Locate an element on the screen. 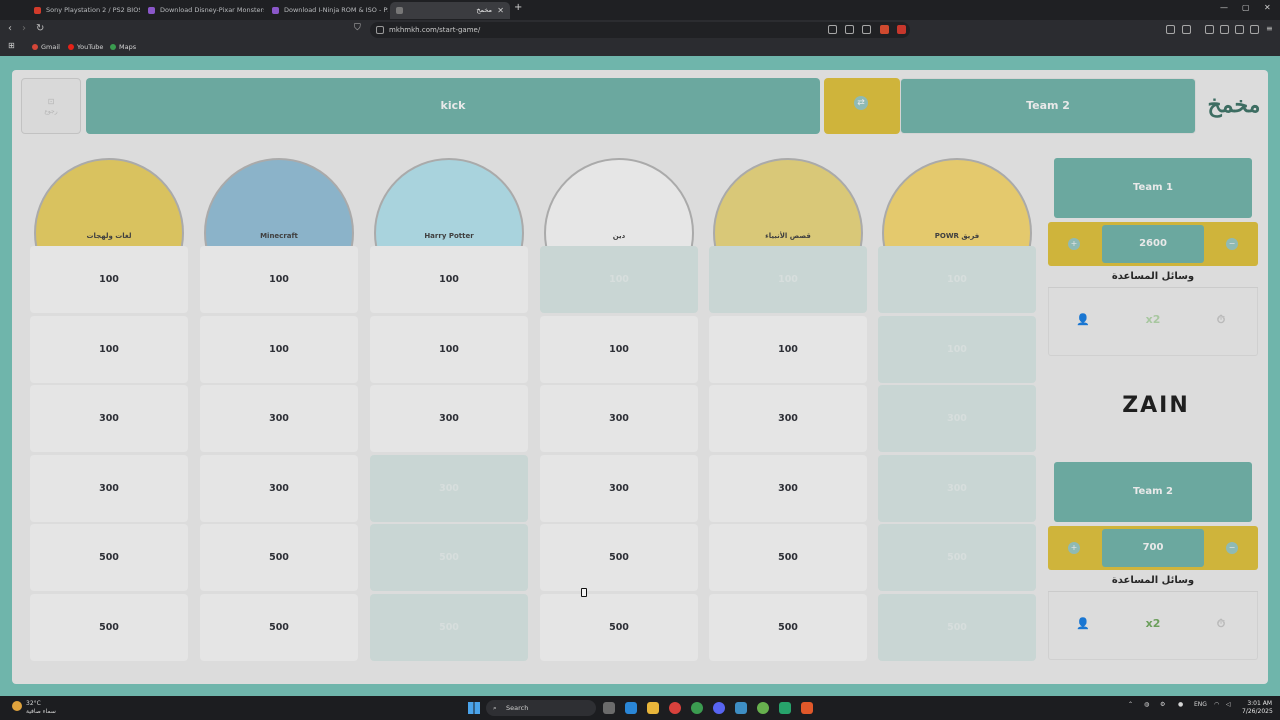 This screenshot has height=720, width=1280. translate-icon is located at coordinates (832, 29).